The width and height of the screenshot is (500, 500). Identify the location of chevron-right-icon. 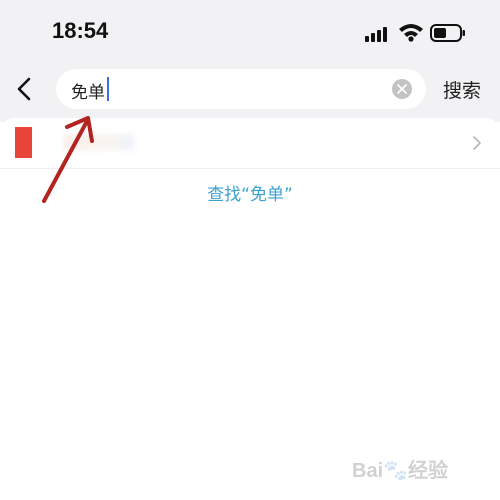
(477, 143).